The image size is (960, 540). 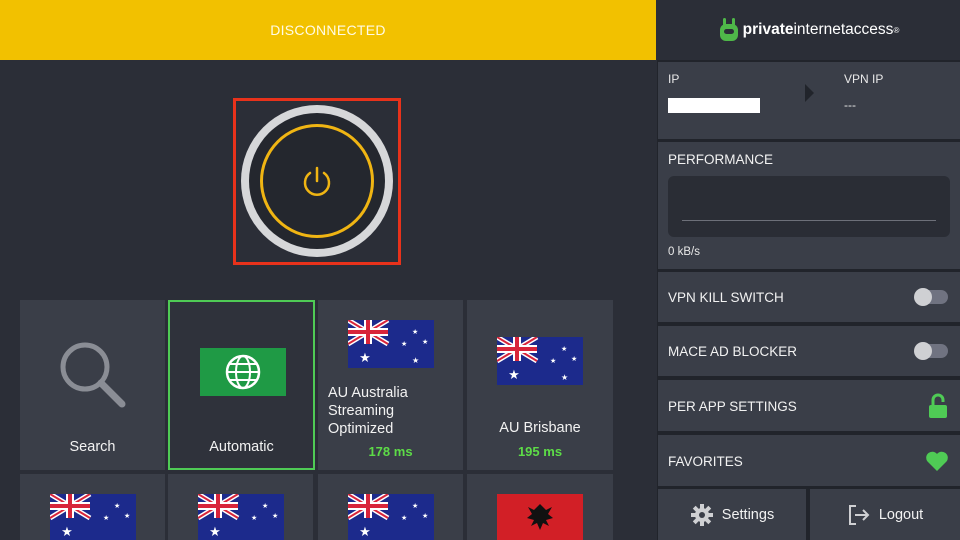 I want to click on ip-value-redacted, so click(x=714, y=105).